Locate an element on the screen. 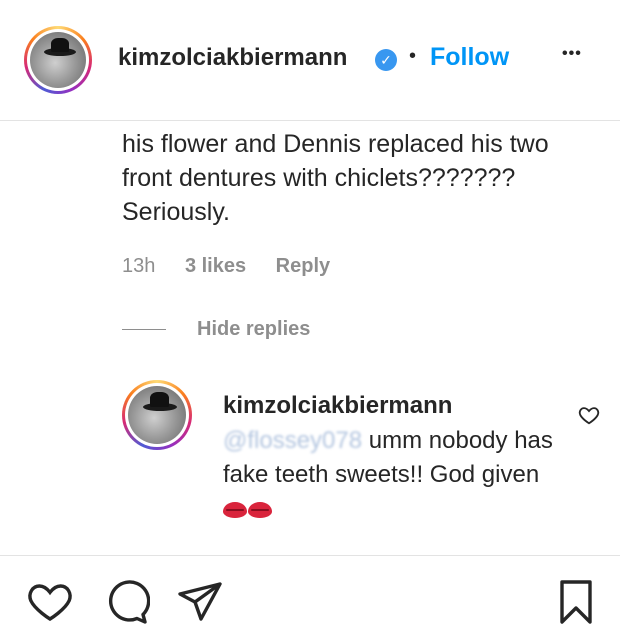 This screenshot has width=620, height=642. heart-icon is located at coordinates (50, 602).